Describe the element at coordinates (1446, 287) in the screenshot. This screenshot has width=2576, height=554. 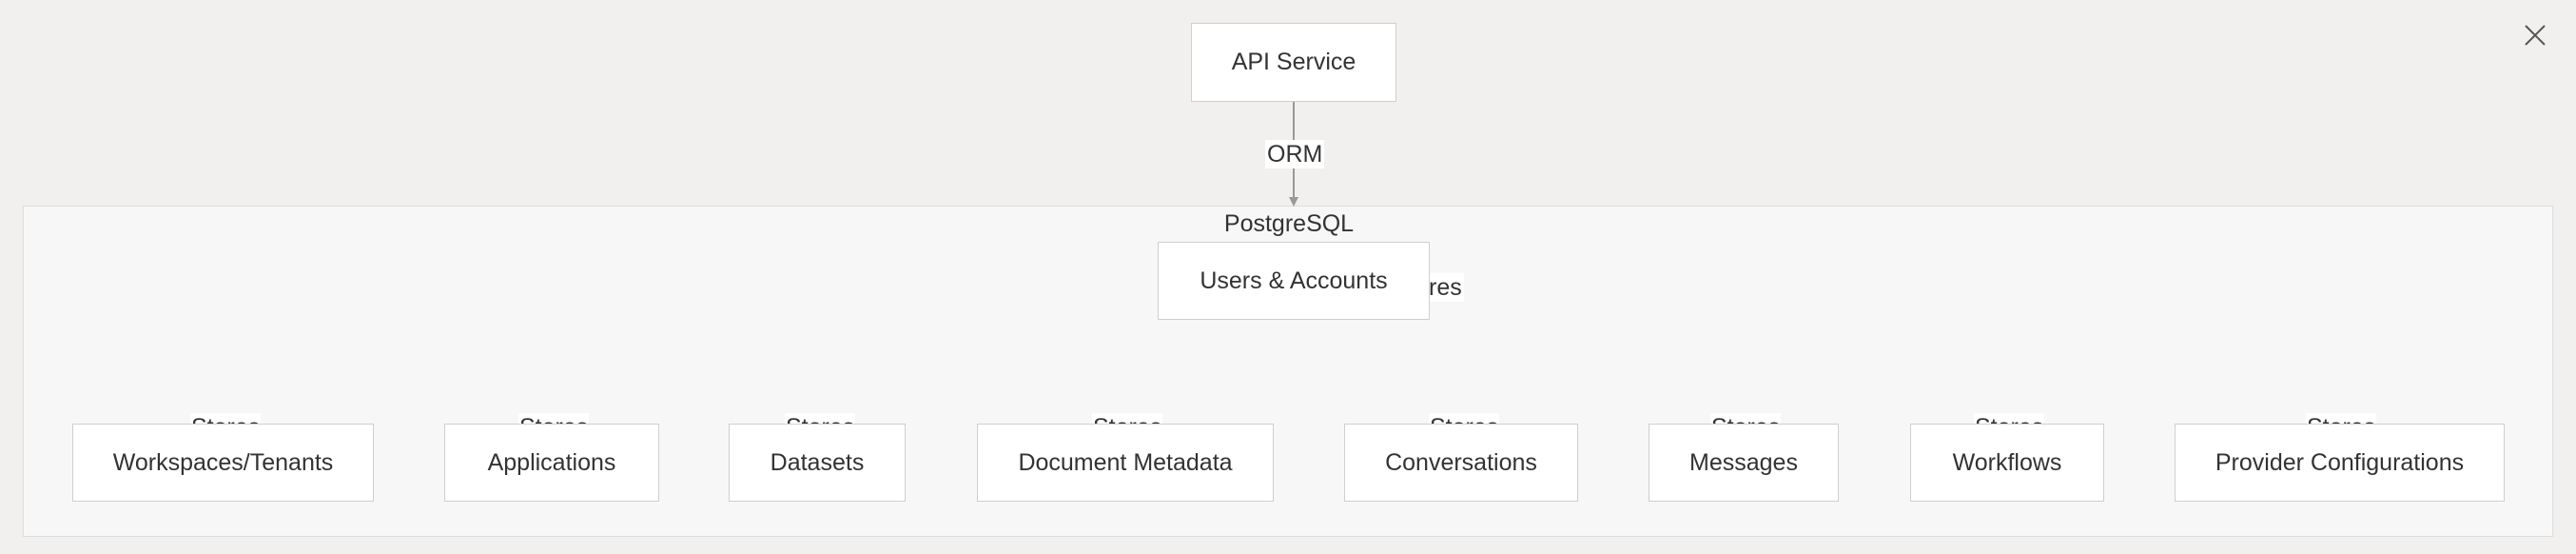
I see `partial-edge-label: res` at that location.